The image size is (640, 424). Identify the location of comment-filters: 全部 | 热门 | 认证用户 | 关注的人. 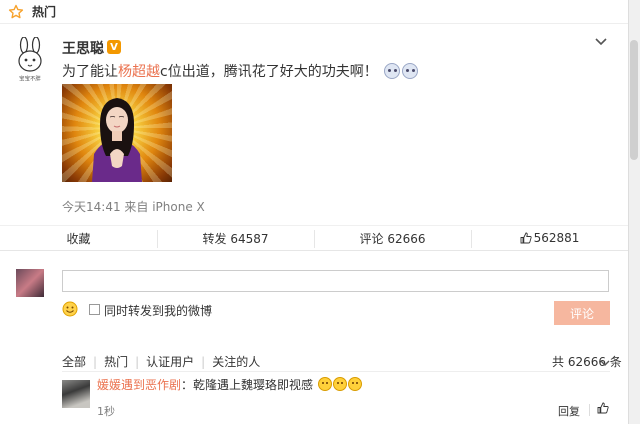
(161, 361).